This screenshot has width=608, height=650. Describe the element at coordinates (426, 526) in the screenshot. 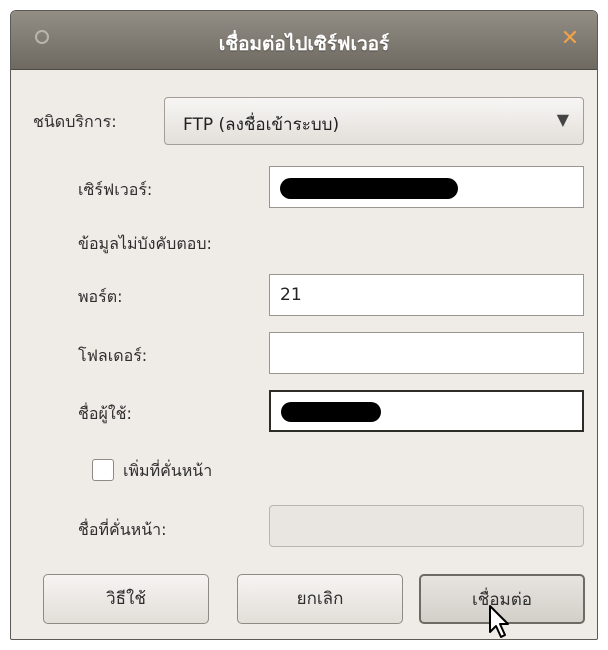

I see `bookmark-name-input` at that location.